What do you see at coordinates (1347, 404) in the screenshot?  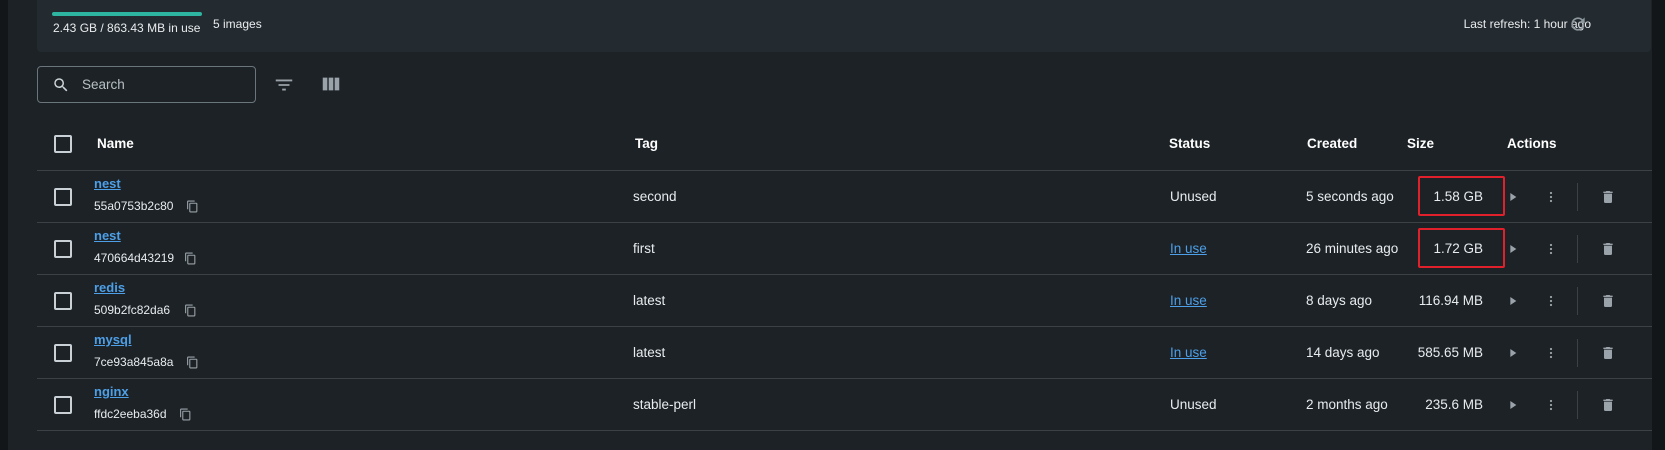 I see `image-created: 2 months ago` at bounding box center [1347, 404].